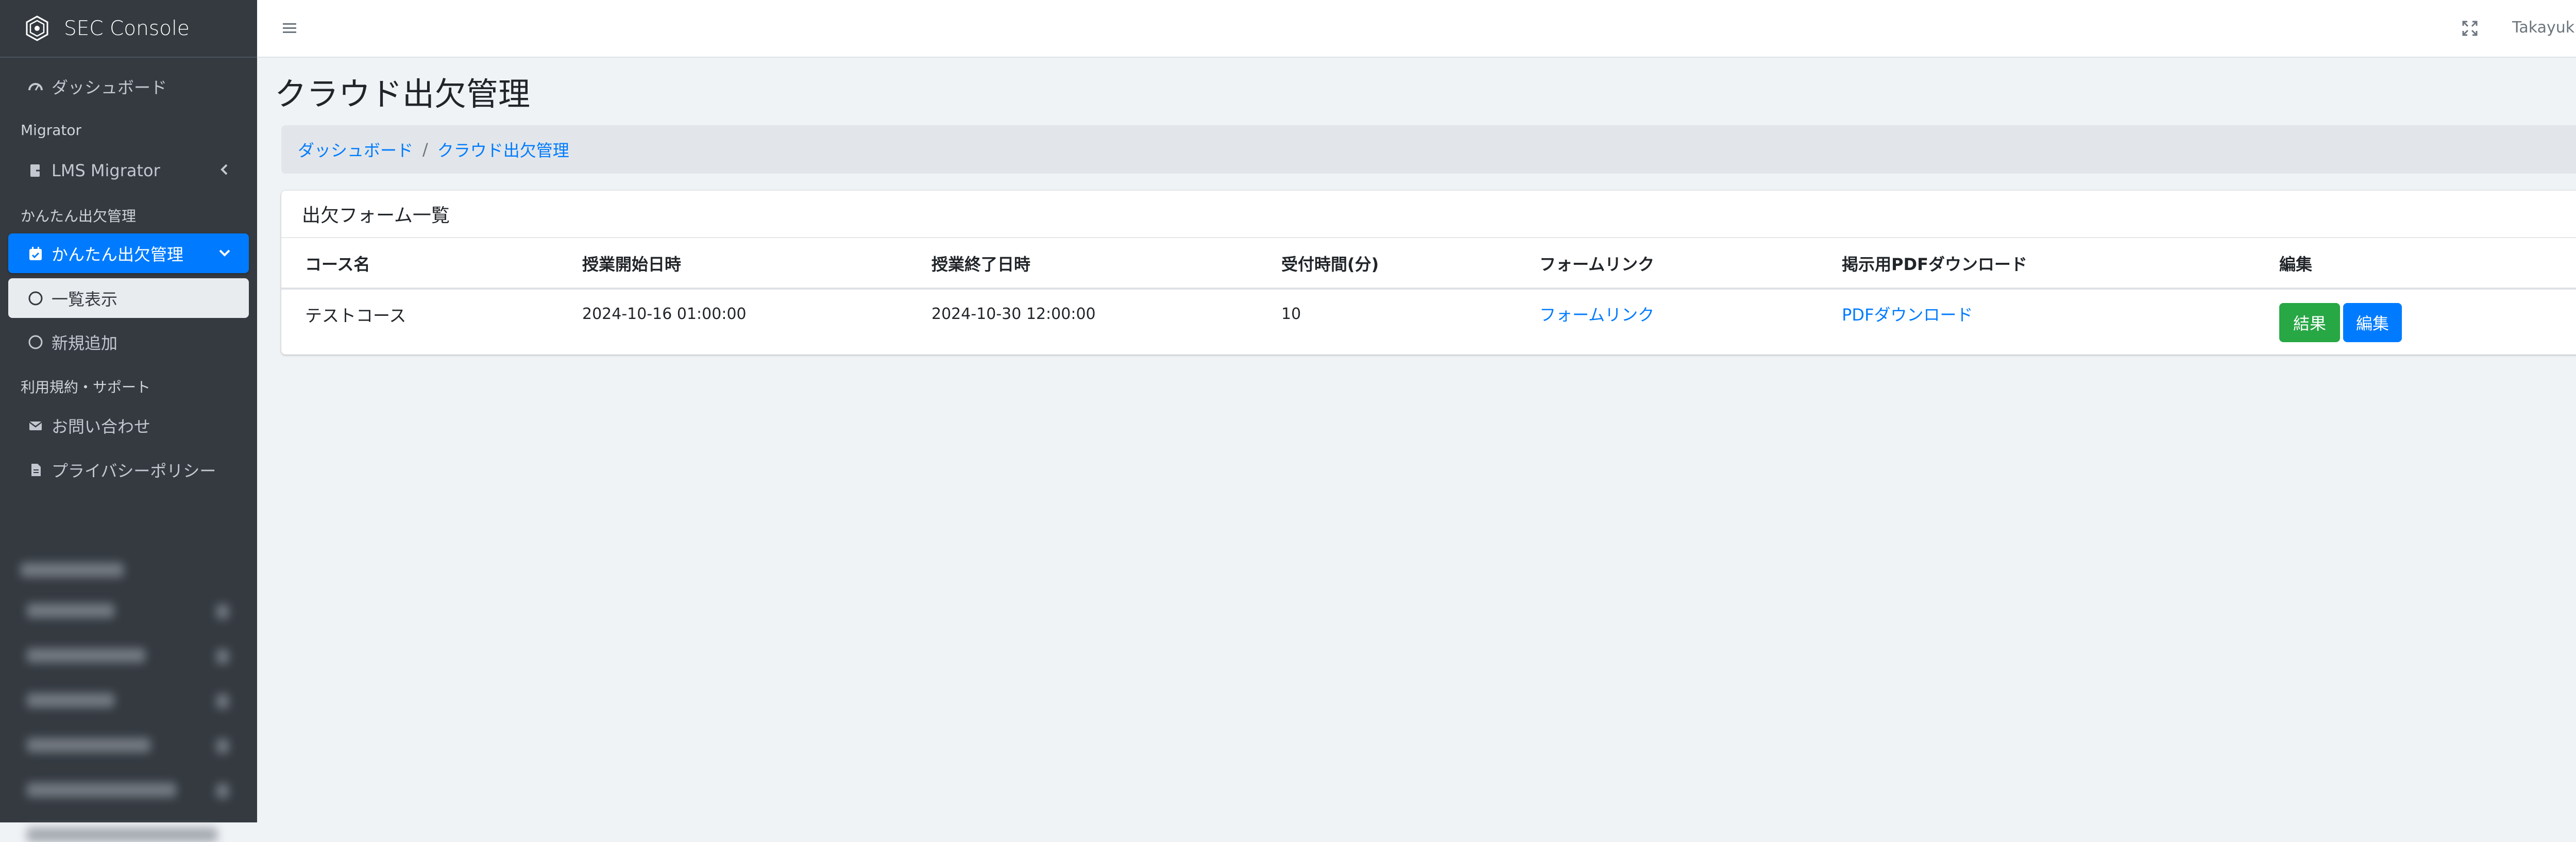 The height and width of the screenshot is (842, 2576). I want to click on app-title: SEC Console, so click(127, 28).